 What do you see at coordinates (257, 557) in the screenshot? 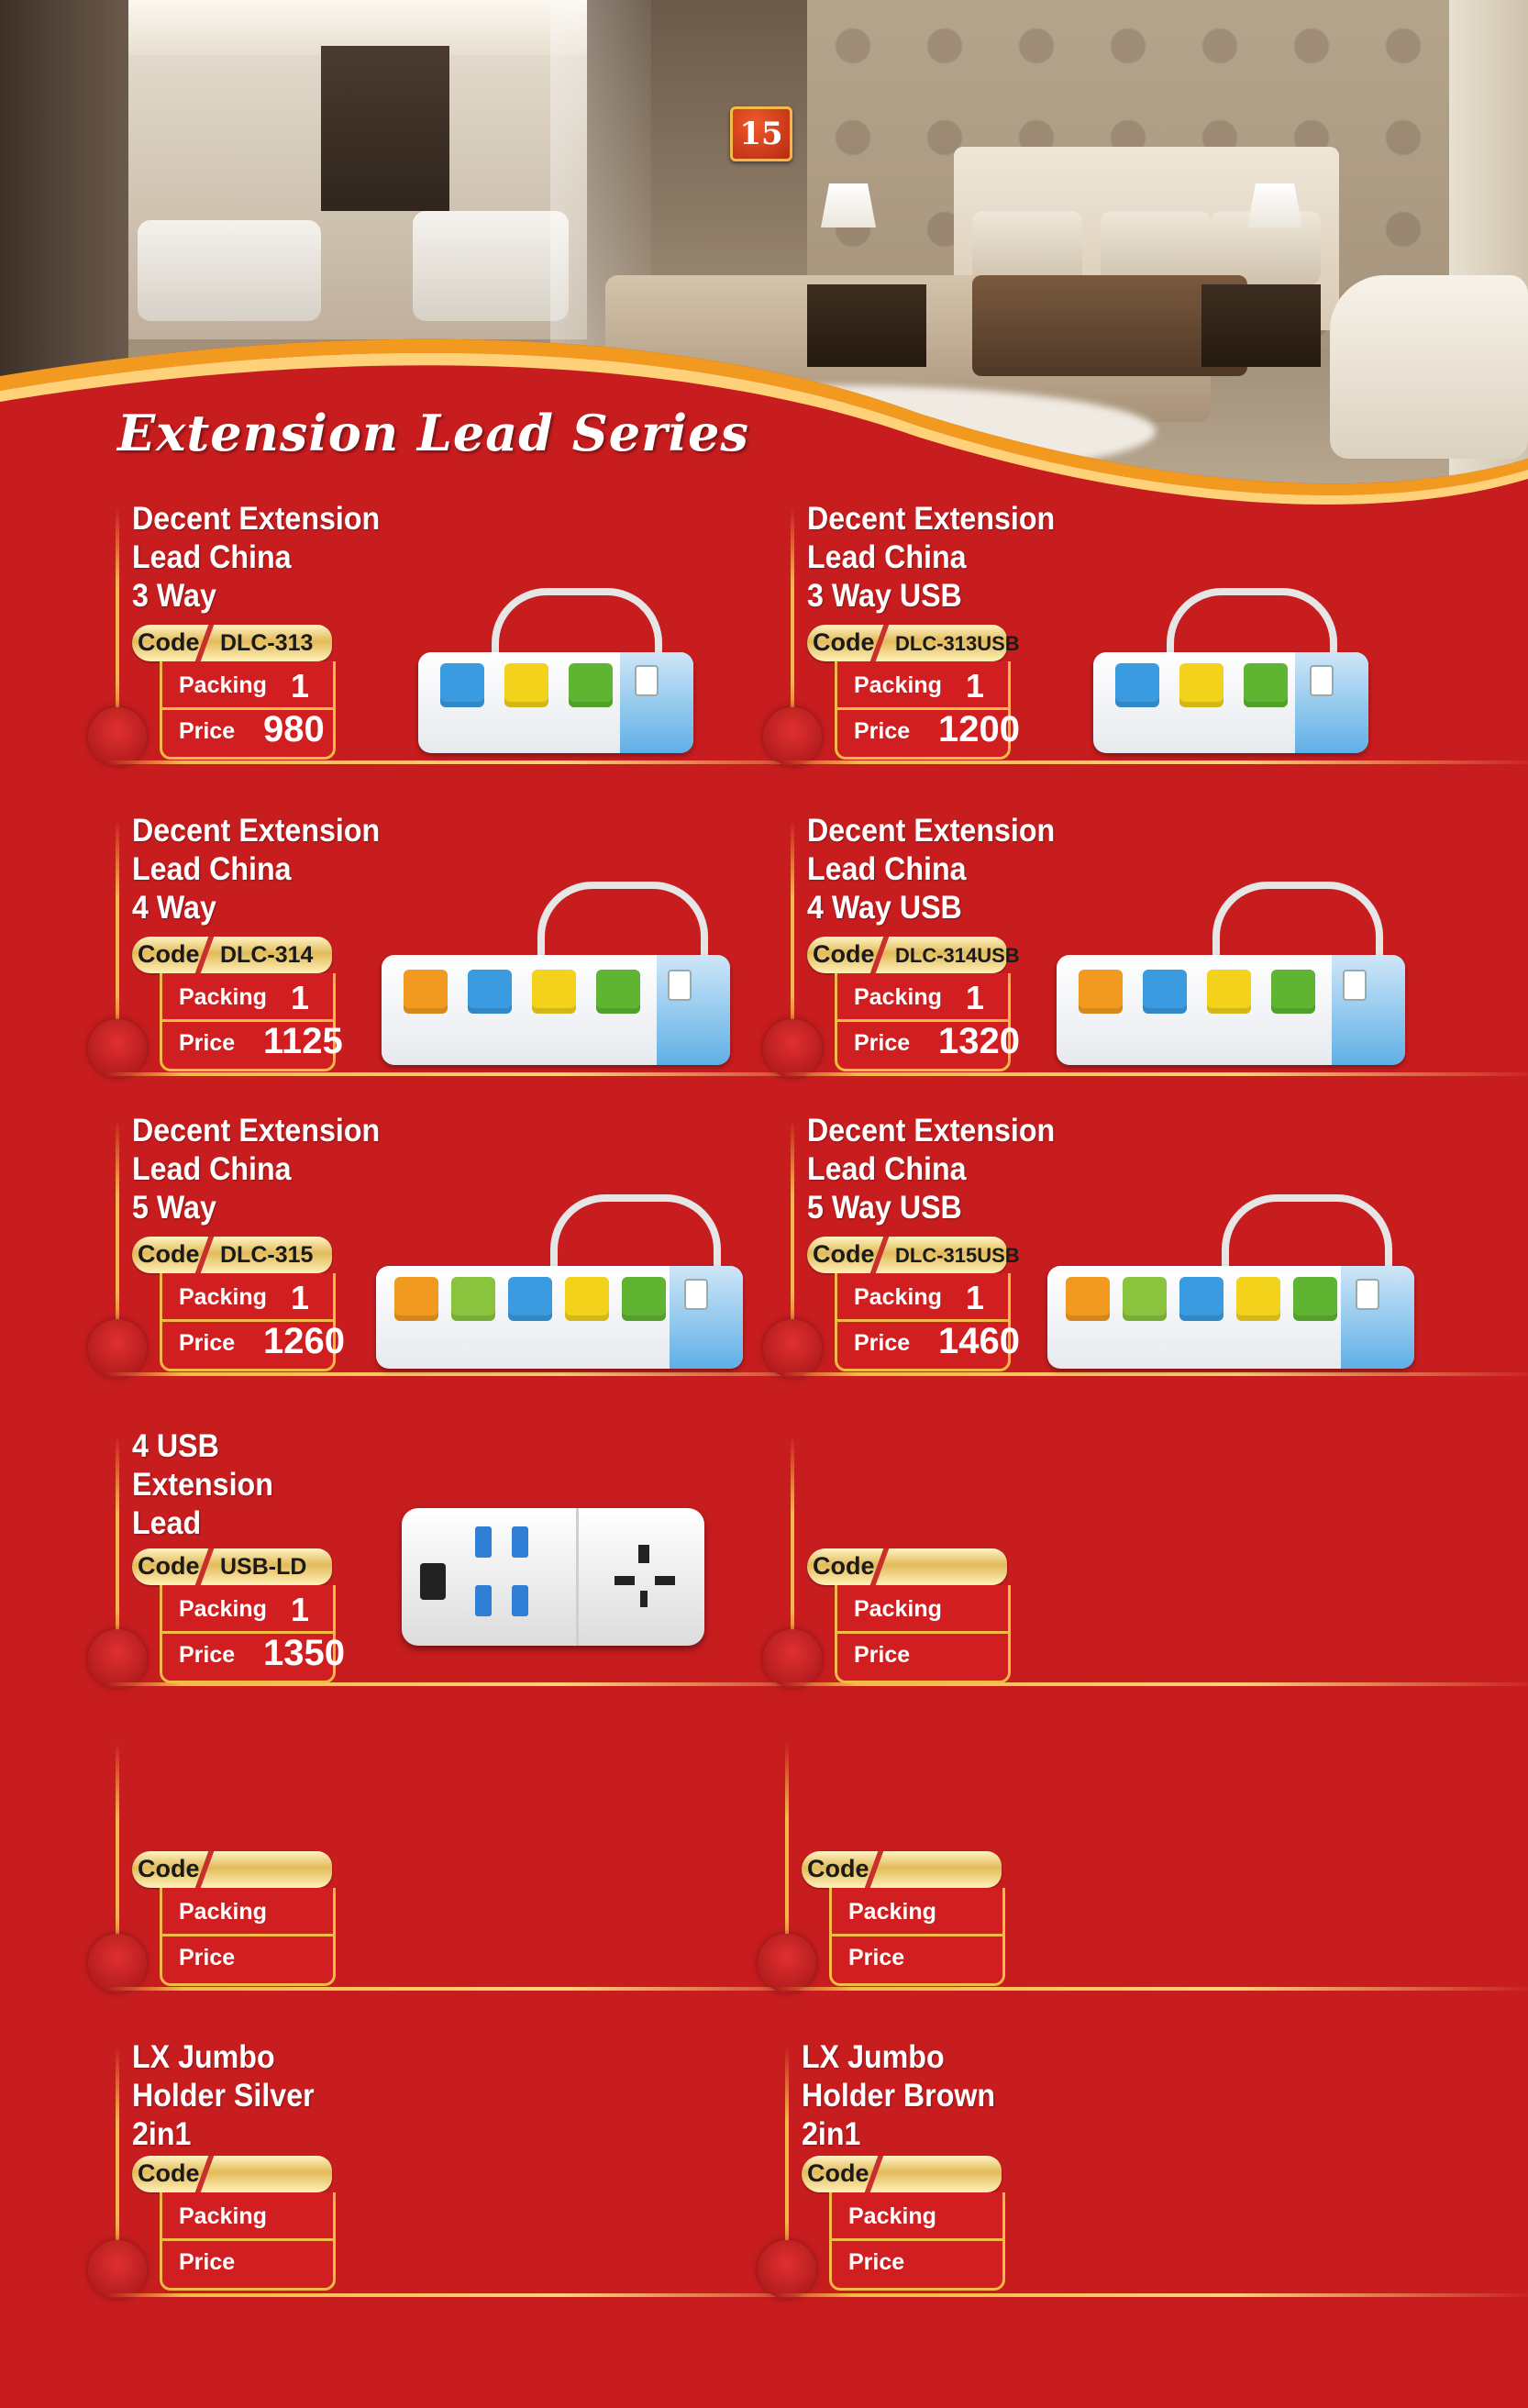
I see `product-name: Decent Extension Lead China 3 Way` at bounding box center [257, 557].